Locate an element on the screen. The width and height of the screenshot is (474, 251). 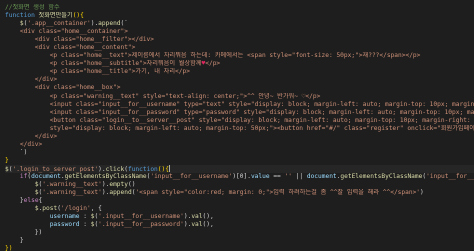
code-token: (), is located at coordinates (208, 217).